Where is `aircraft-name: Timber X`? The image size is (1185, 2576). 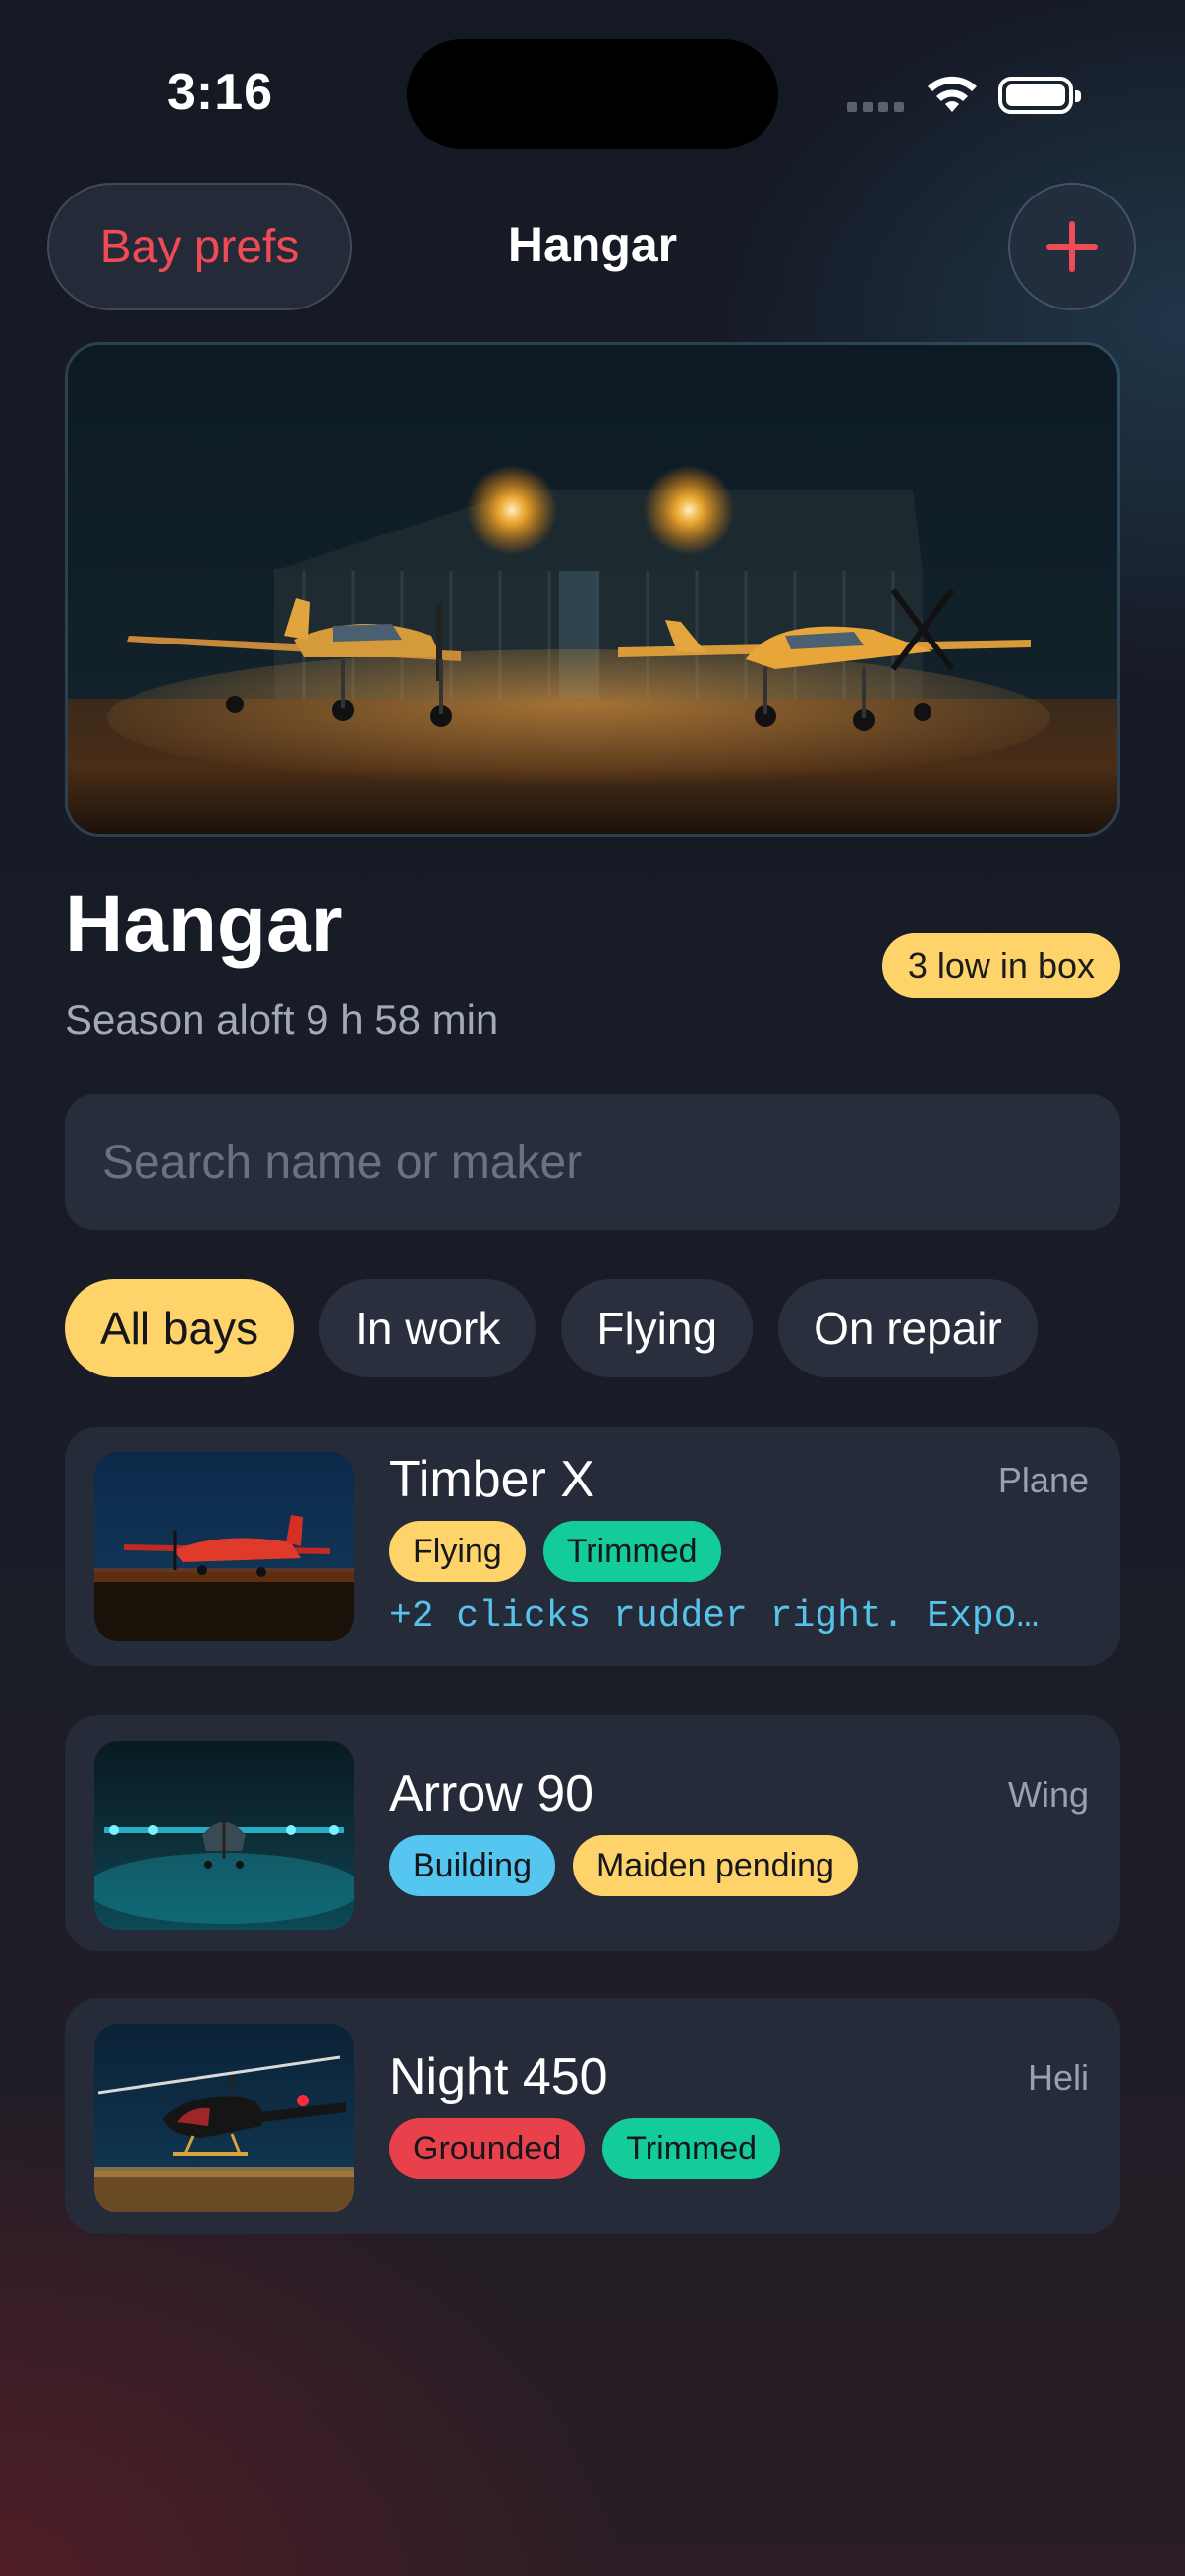
aircraft-name: Timber X is located at coordinates (492, 1479).